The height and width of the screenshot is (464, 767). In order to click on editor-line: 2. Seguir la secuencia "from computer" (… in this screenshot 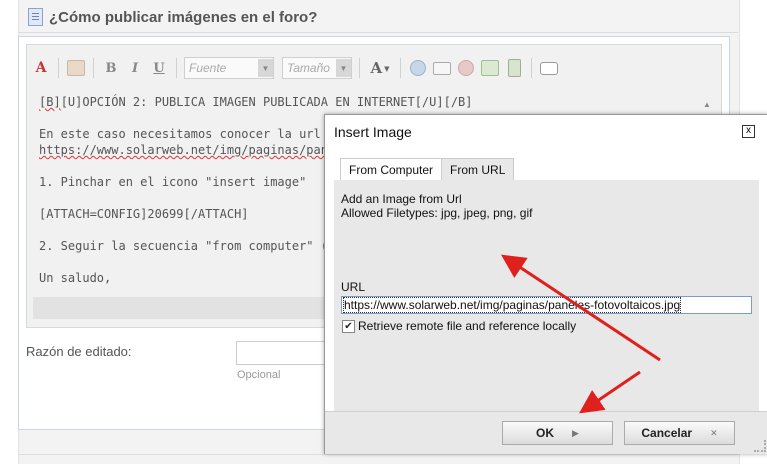, I will do `click(194, 246)`.